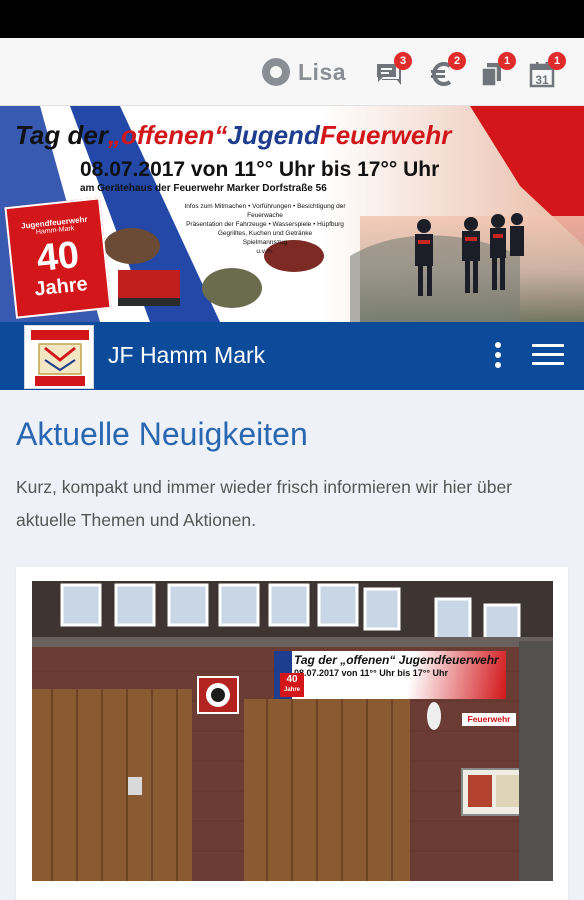 This screenshot has width=584, height=900. What do you see at coordinates (396, 660) in the screenshot?
I see `photo-banner-title: Tag der „offenen“ Jugendfeuerwehr` at bounding box center [396, 660].